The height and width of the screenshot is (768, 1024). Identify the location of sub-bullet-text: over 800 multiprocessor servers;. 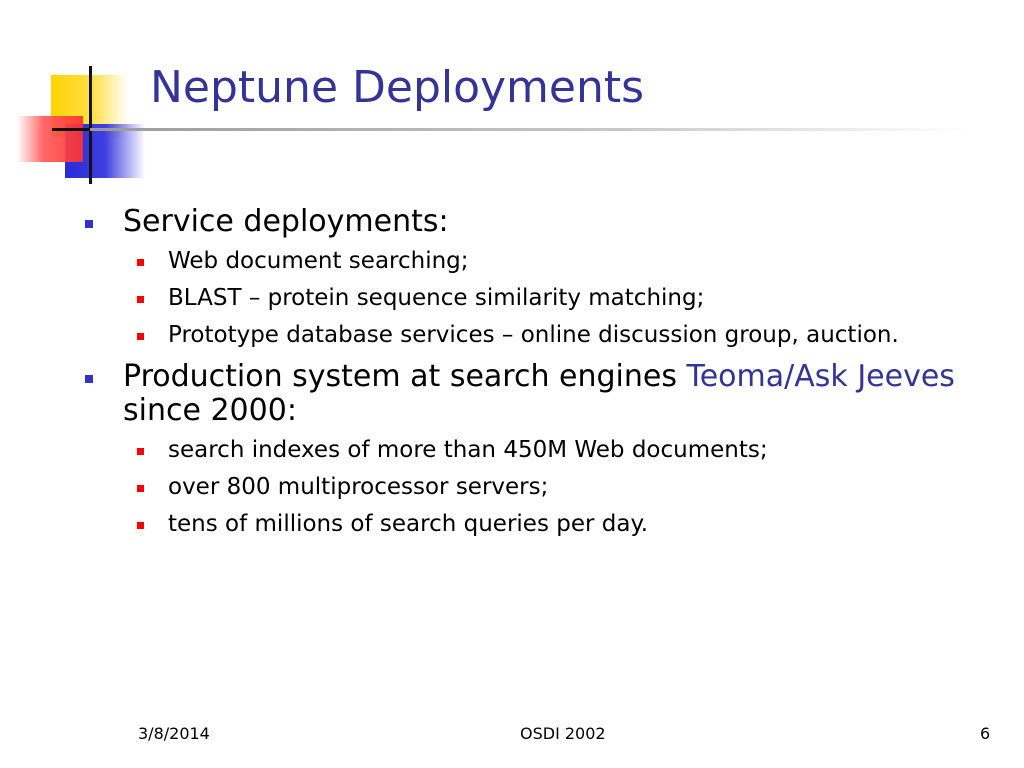
(358, 487).